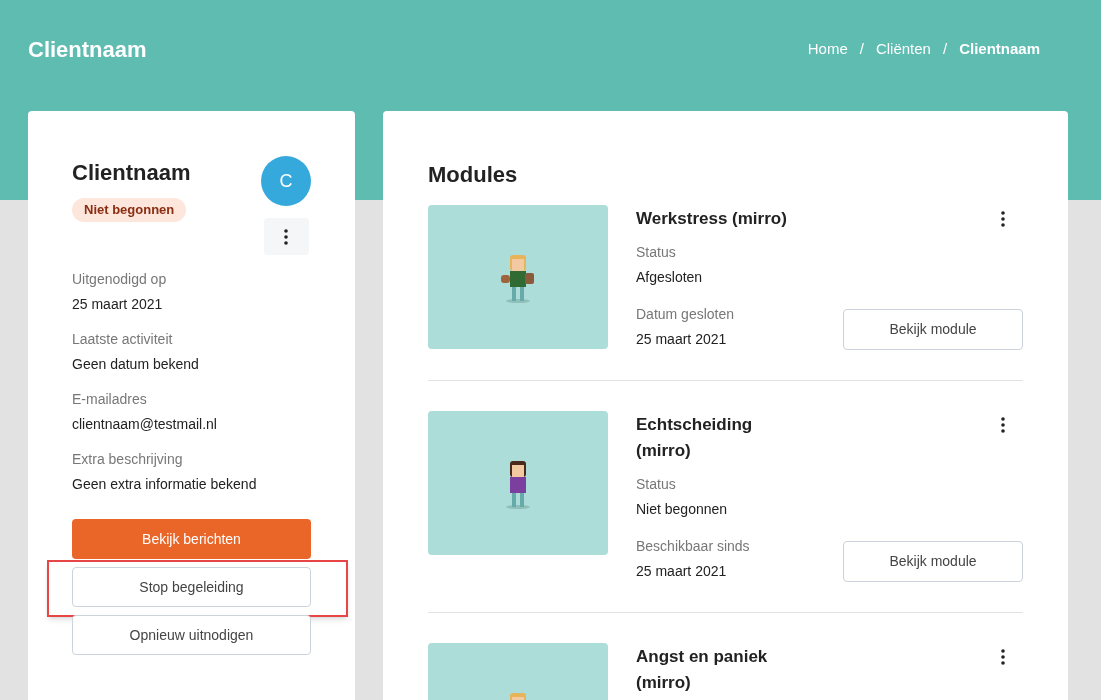  Describe the element at coordinates (191, 587) in the screenshot. I see `action-button: Stop begeleiding` at that location.